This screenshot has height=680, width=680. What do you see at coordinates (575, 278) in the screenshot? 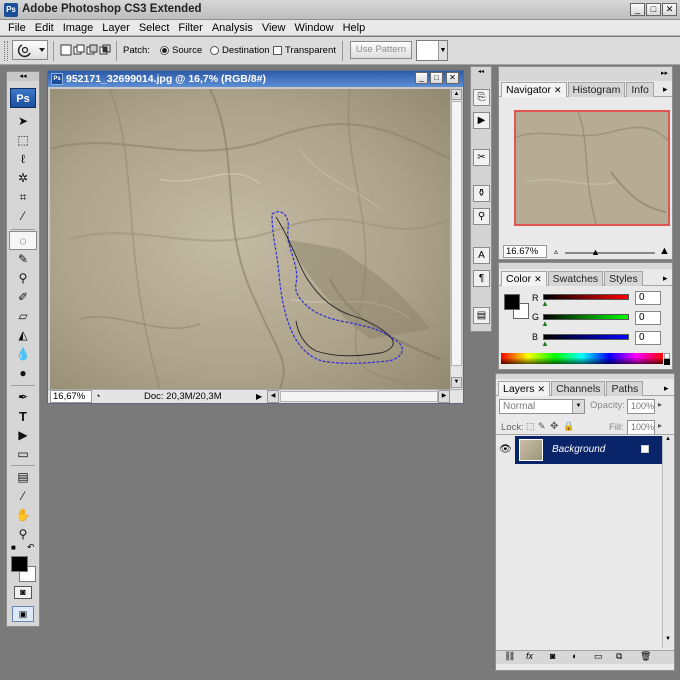
I see `tab-swatches: Swatches` at bounding box center [575, 278].